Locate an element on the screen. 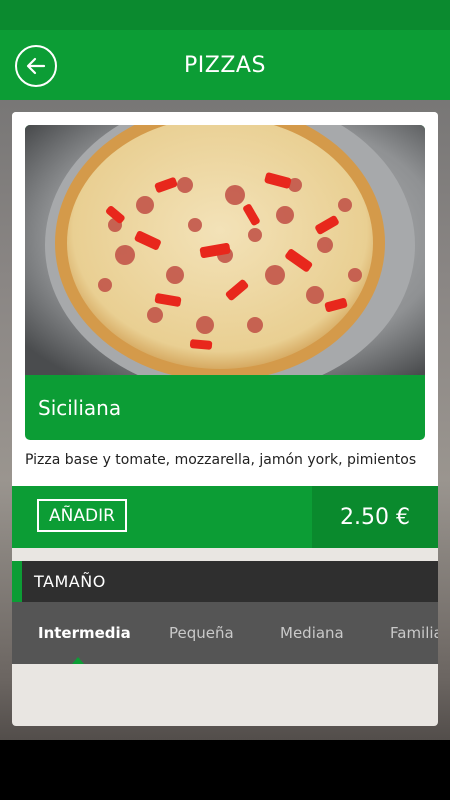 Image resolution: width=450 pixels, height=800 pixels. page-title: PIZZAS is located at coordinates (225, 65).